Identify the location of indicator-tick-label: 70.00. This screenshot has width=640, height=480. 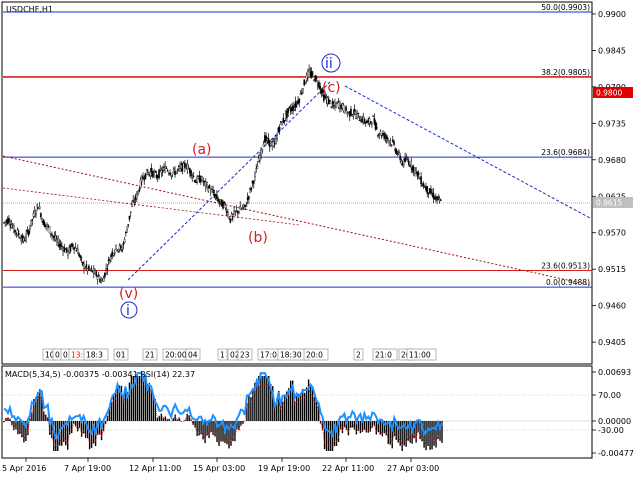
(609, 395).